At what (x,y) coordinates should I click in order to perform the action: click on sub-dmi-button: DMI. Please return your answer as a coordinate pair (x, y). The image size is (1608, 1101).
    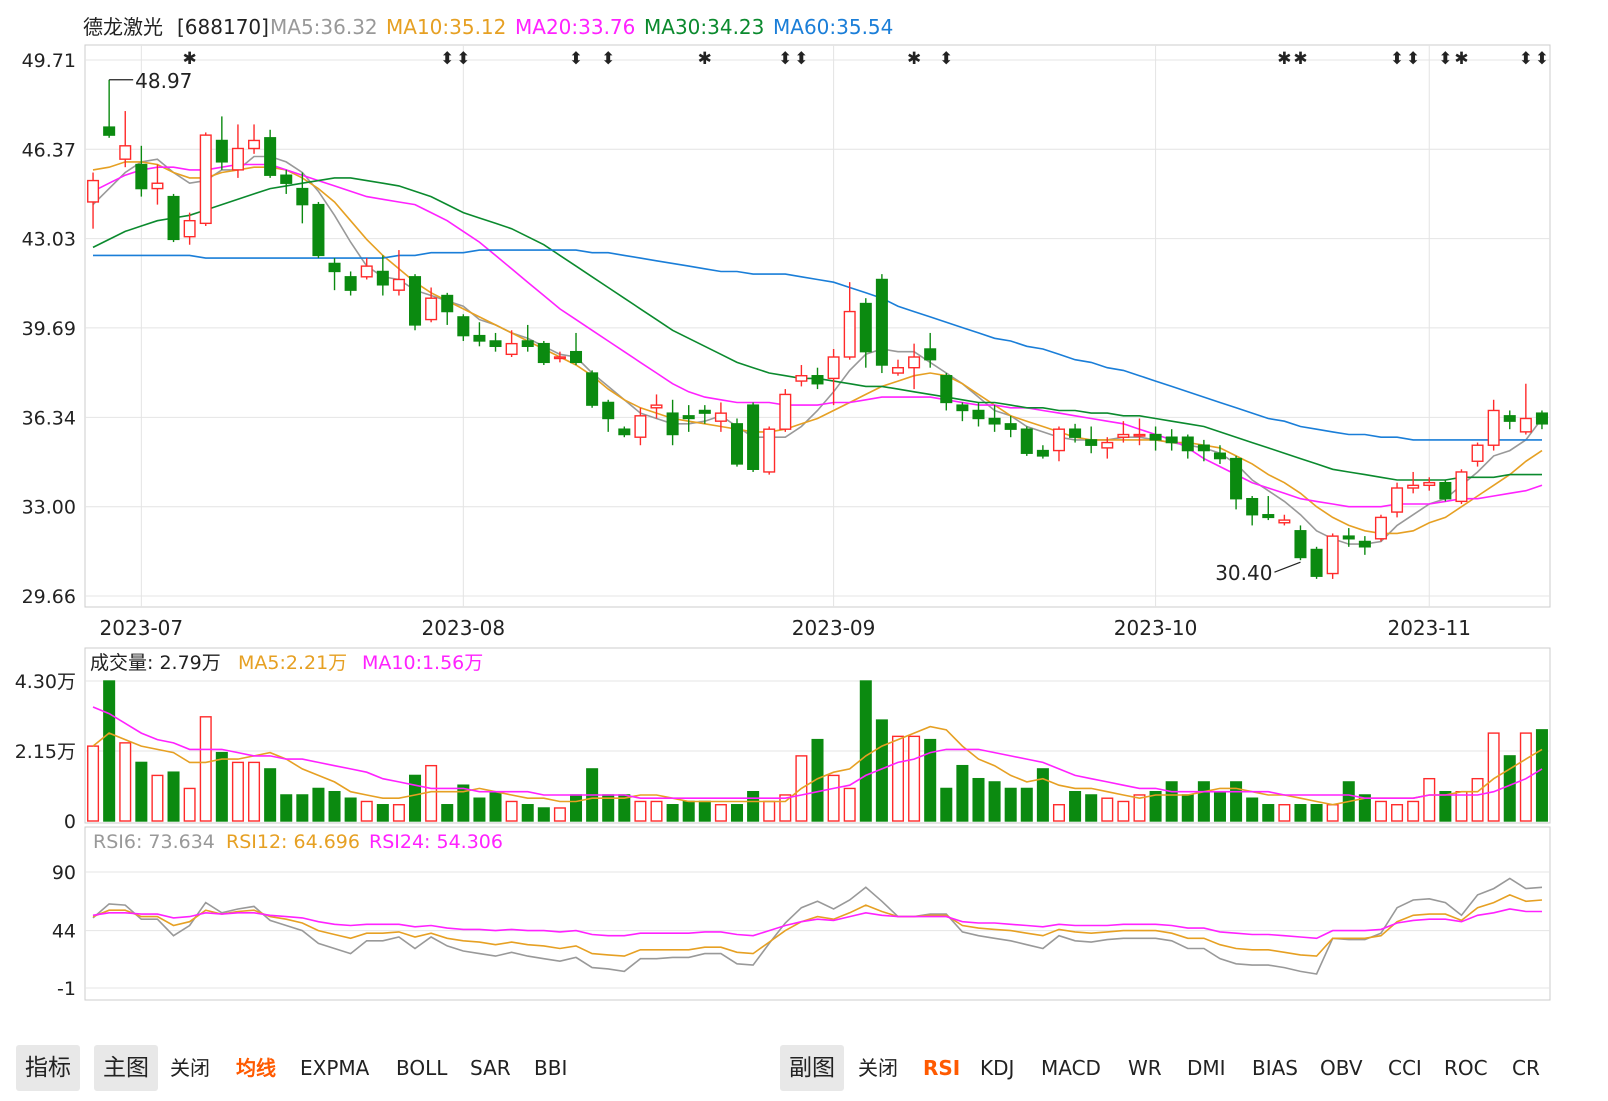
    Looking at the image, I should click on (1206, 1068).